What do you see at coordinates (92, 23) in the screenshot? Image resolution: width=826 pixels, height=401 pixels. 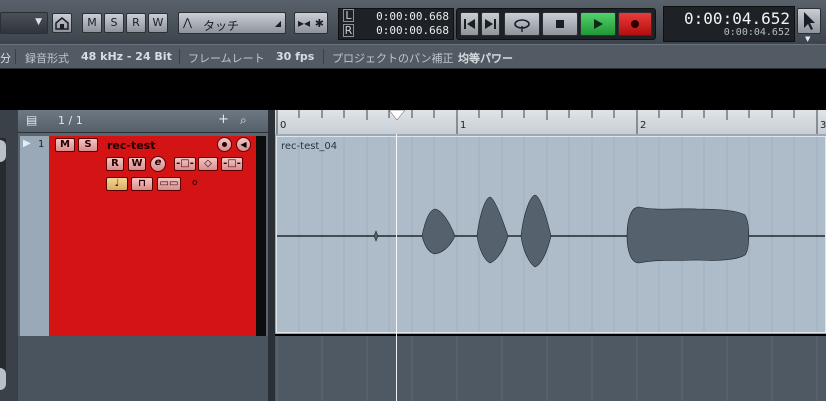 I see `mute-all-button: M` at bounding box center [92, 23].